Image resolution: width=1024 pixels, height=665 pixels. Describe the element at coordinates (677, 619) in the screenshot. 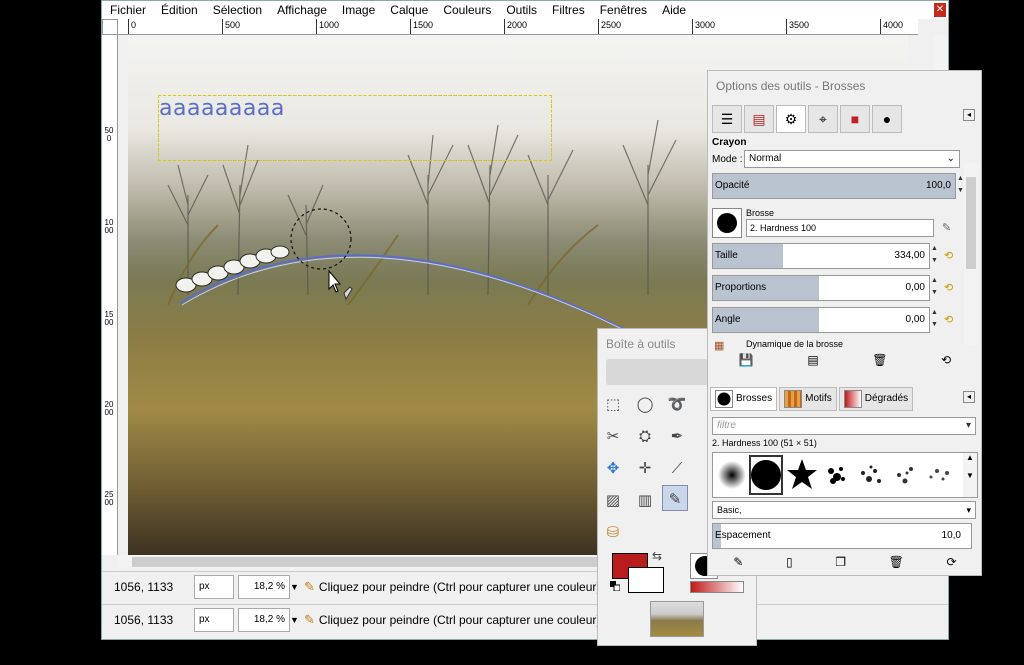

I see `image-thumbnail` at that location.